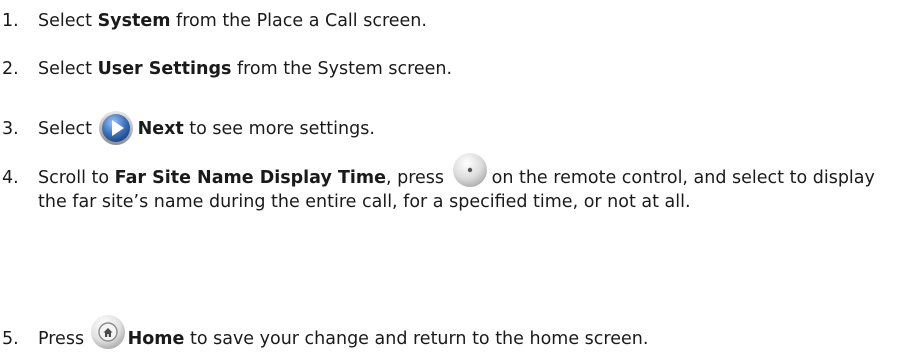 The image size is (914, 363). What do you see at coordinates (10, 339) in the screenshot?
I see `step-number: 5.` at bounding box center [10, 339].